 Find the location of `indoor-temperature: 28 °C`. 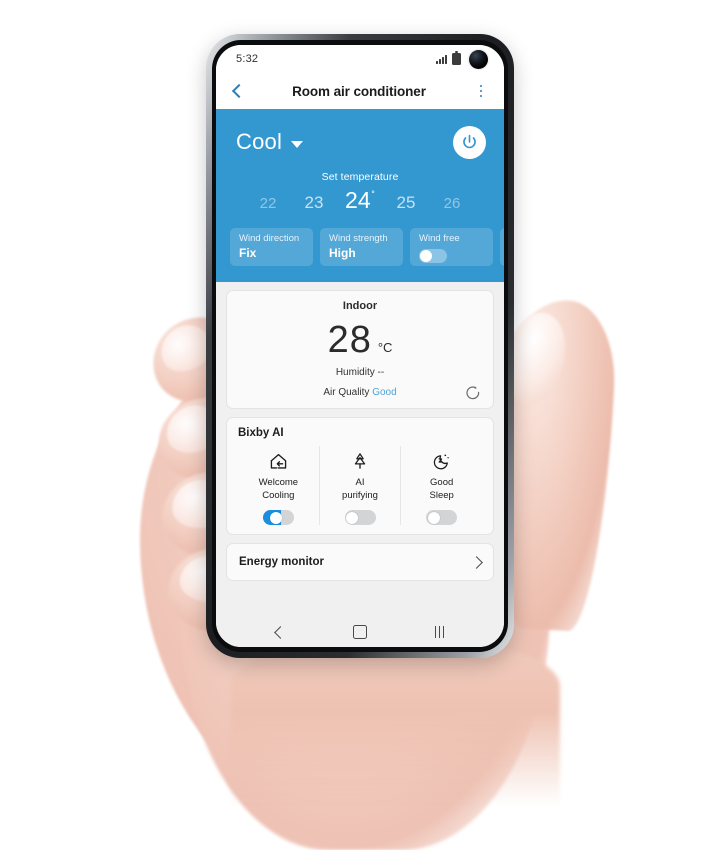

indoor-temperature: 28 °C is located at coordinates (360, 340).